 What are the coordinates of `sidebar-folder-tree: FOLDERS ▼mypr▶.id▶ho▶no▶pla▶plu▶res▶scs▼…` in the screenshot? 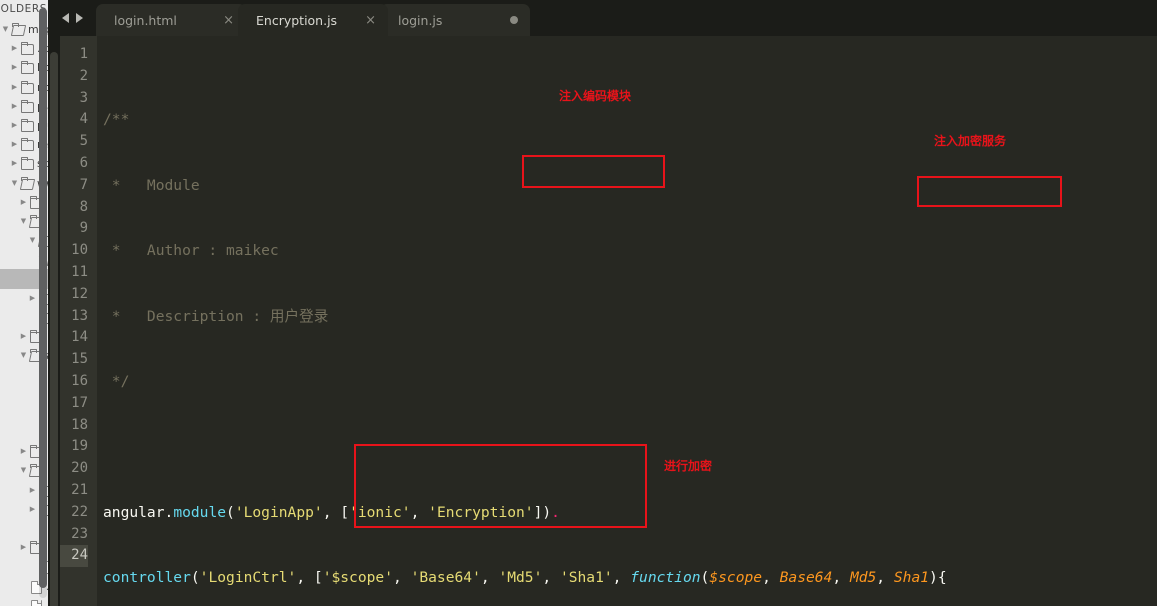 It's located at (24, 303).